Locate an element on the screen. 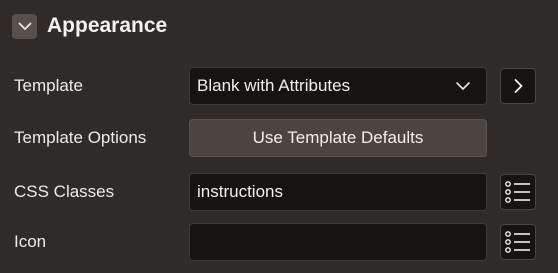  icon-input is located at coordinates (341, 242).